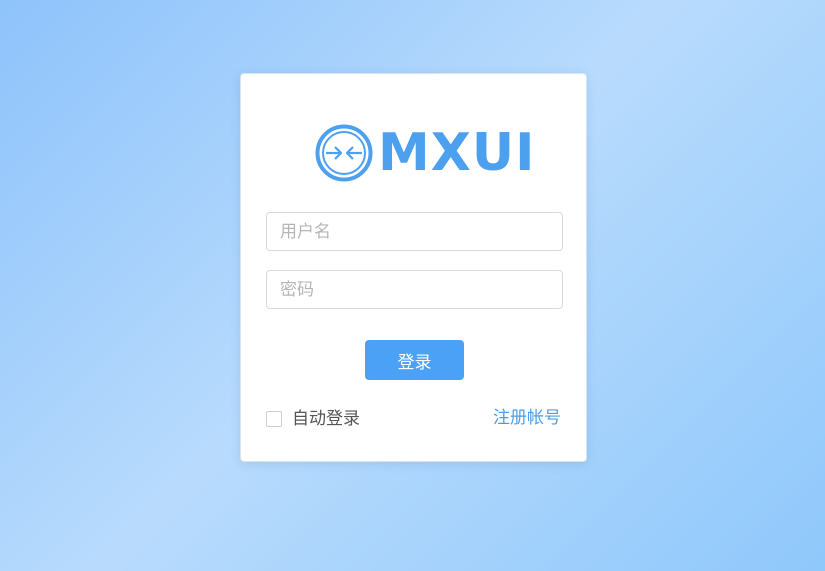 The image size is (825, 571). Describe the element at coordinates (527, 418) in the screenshot. I see `register-account-link: 注册帐号` at that location.